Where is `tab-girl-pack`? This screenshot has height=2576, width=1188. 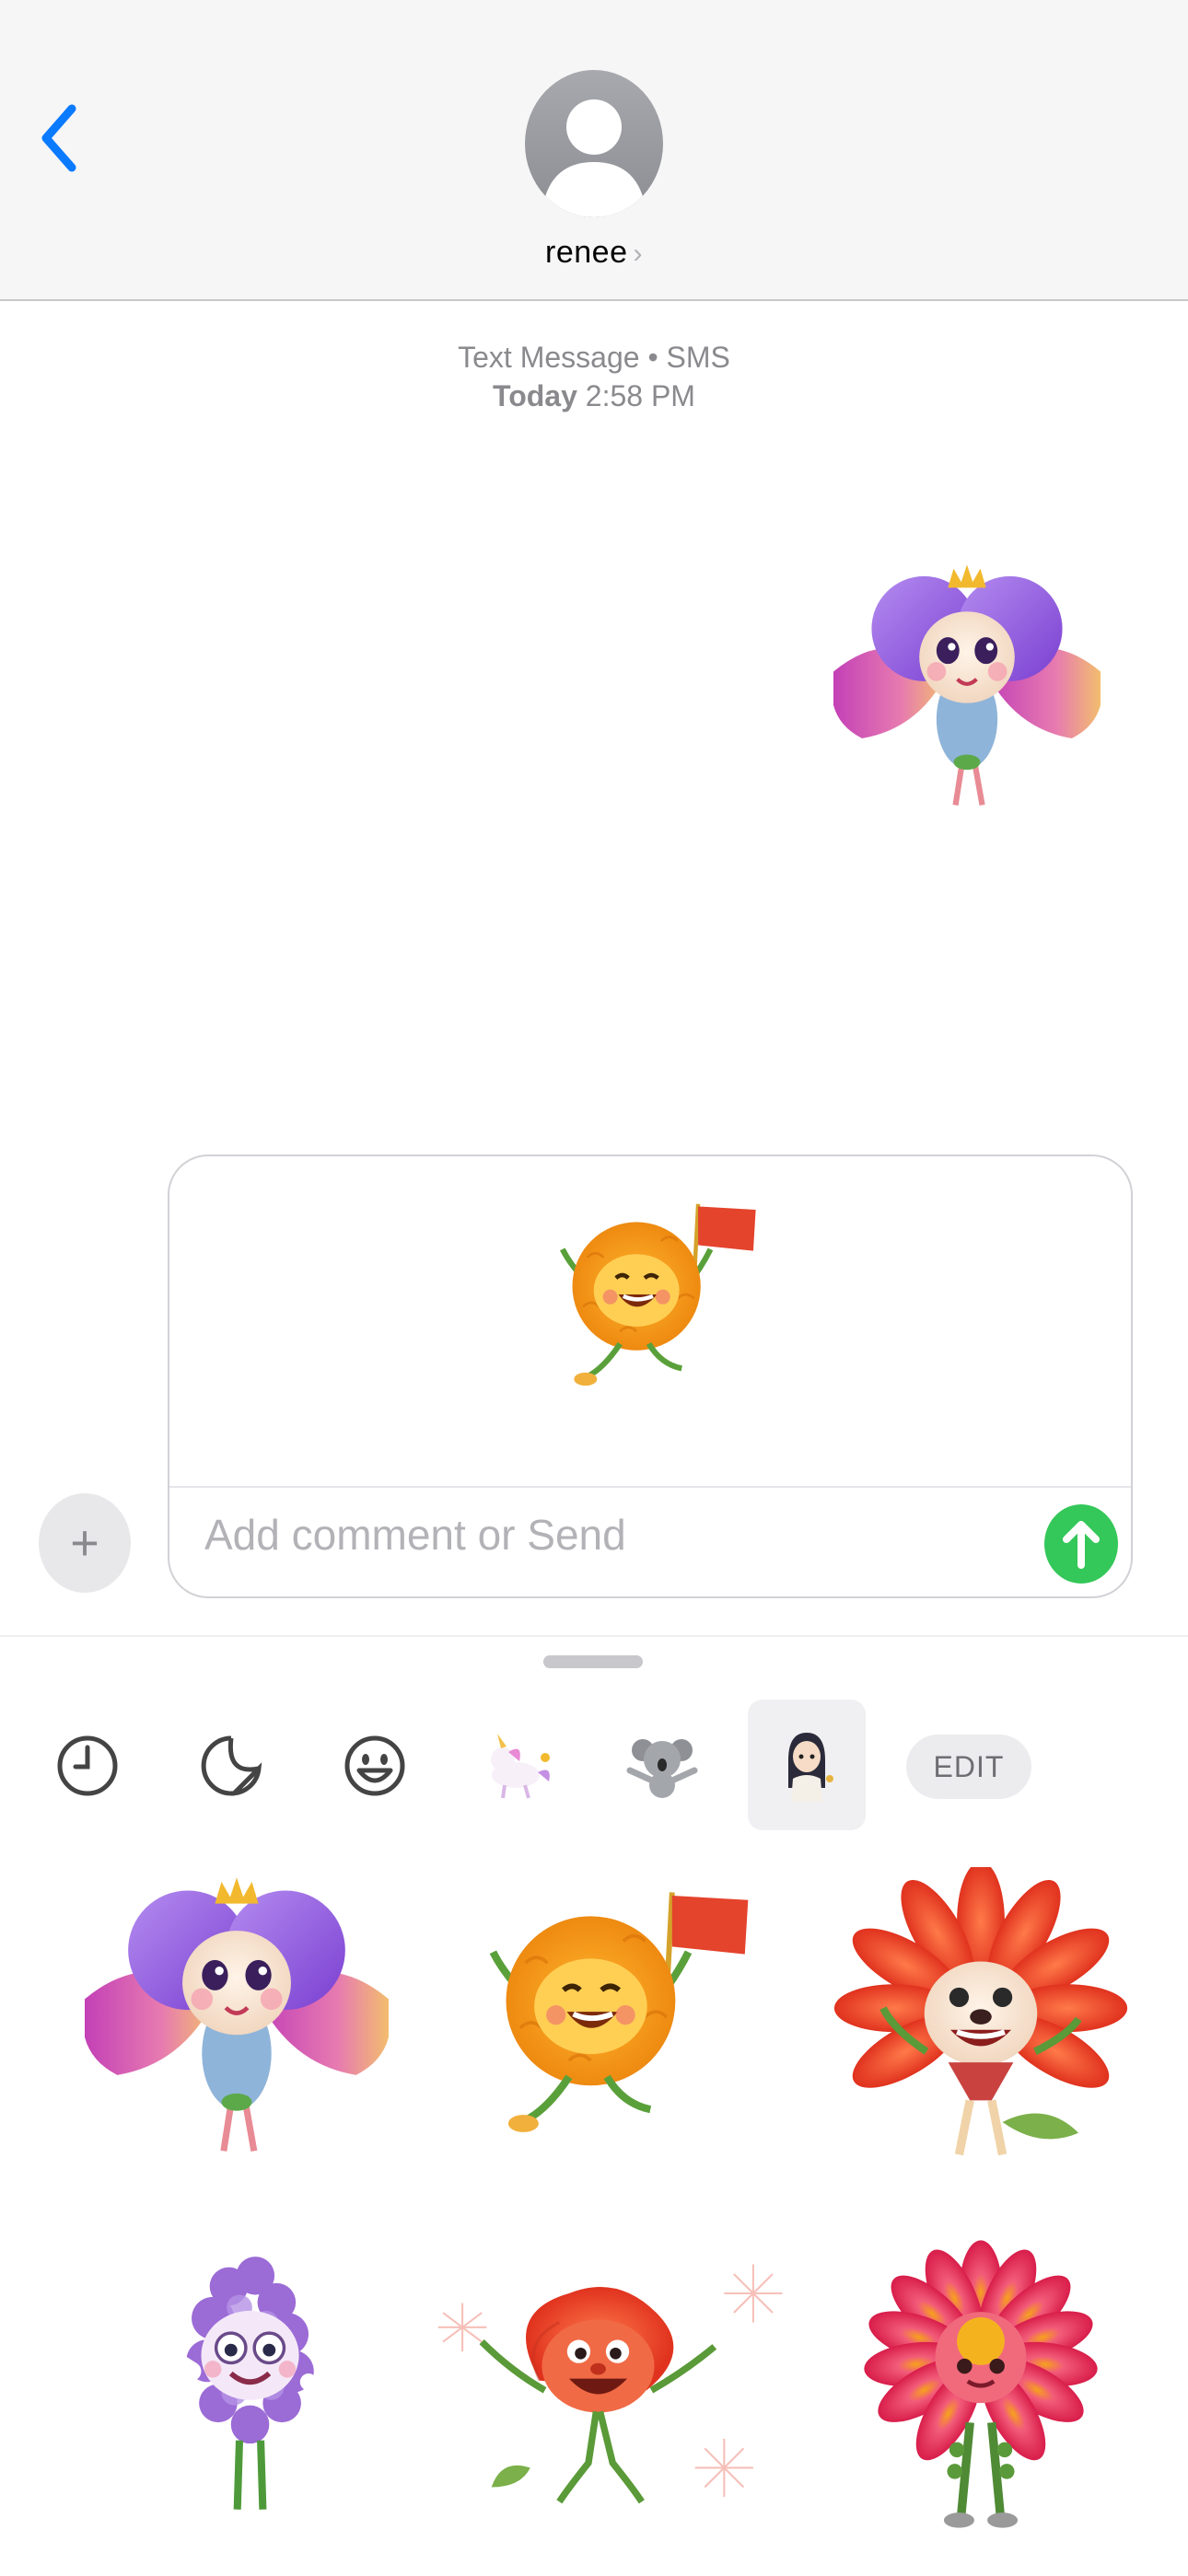
tab-girl-pack is located at coordinates (807, 1765).